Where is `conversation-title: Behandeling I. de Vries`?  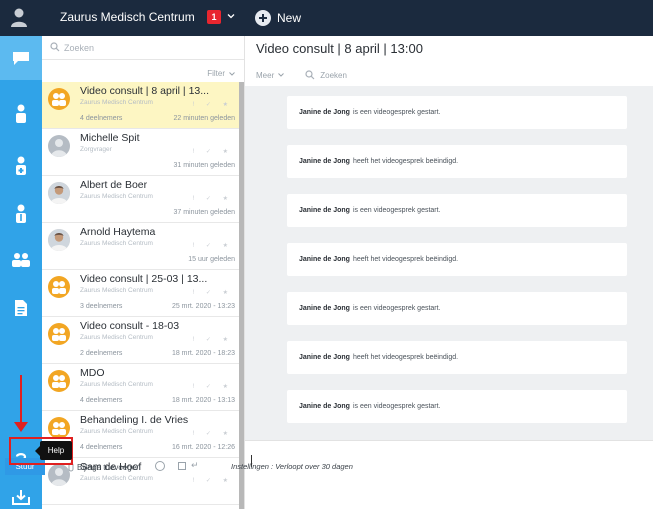
conversation-title: Behandeling I. de Vries is located at coordinates (134, 420).